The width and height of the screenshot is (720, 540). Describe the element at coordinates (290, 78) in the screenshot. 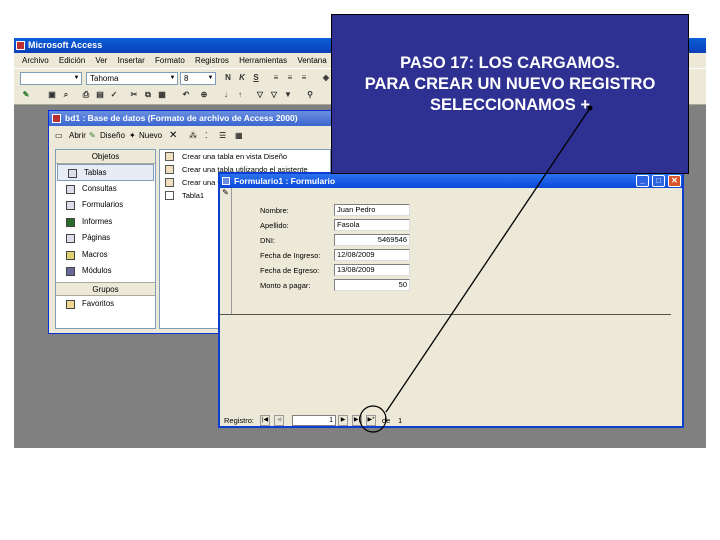

I see `align-center-icon: ≡` at that location.